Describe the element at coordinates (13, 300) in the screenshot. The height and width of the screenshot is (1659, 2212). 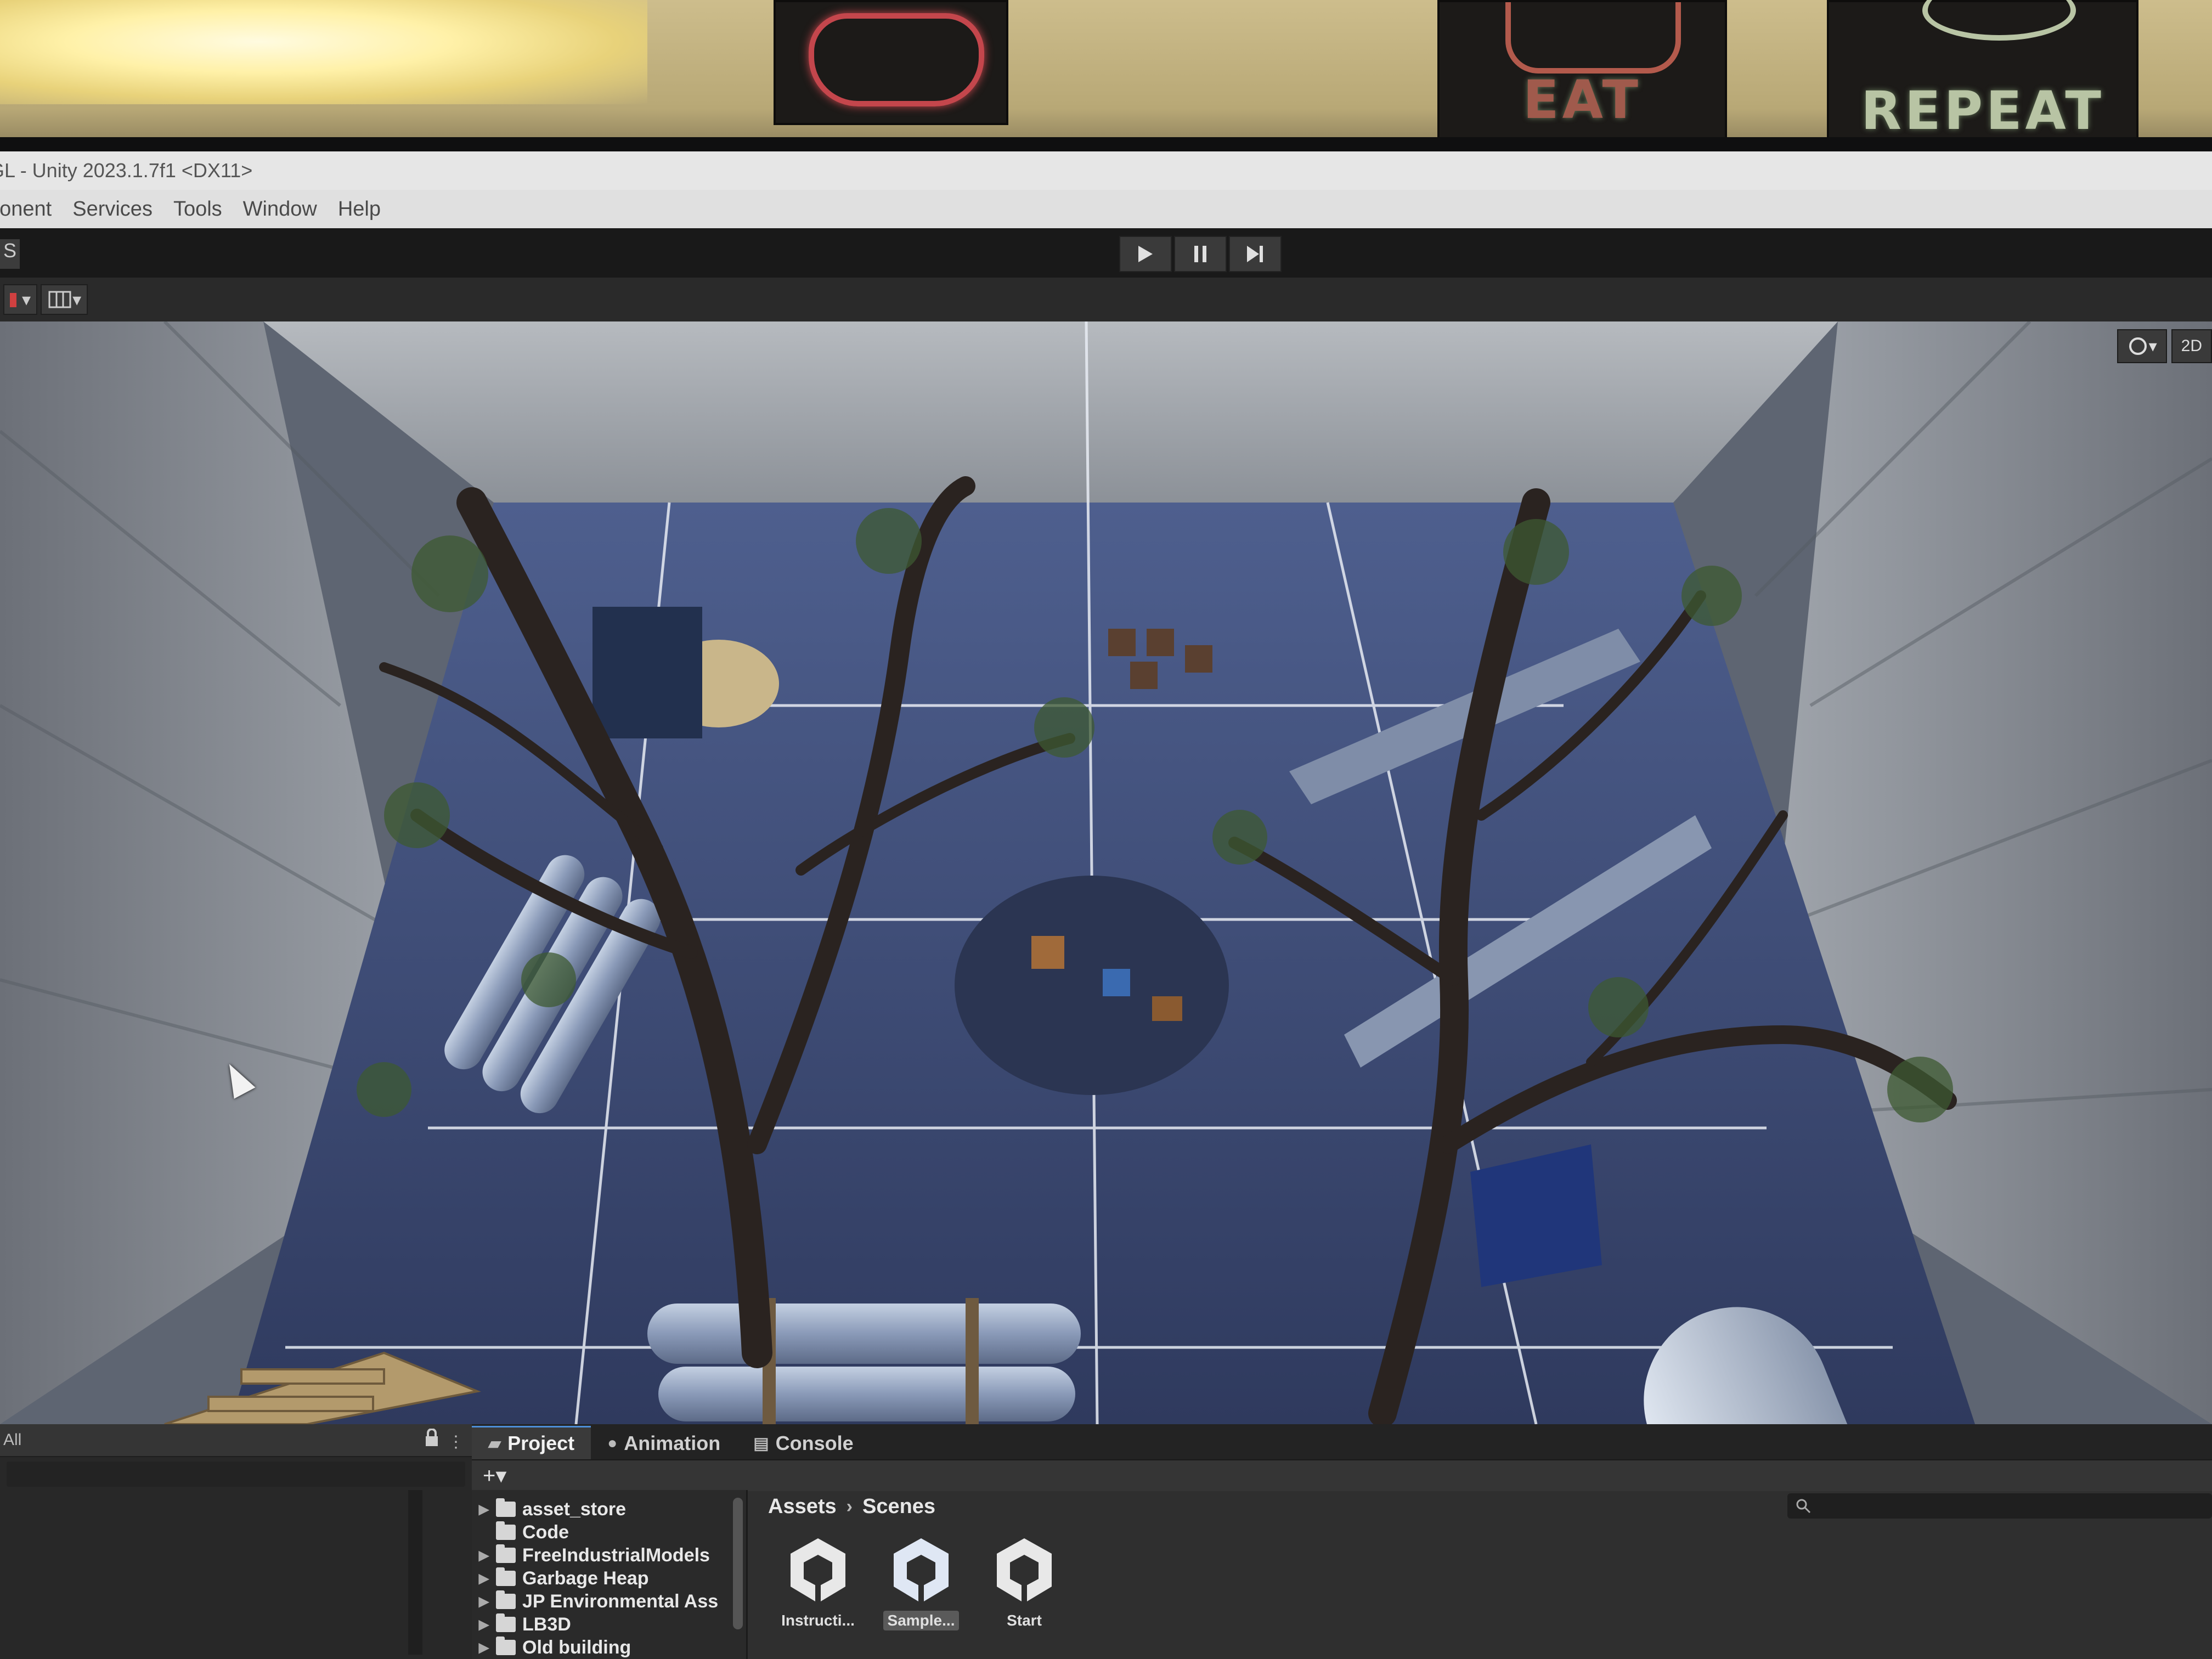
I see `shading-icon` at that location.